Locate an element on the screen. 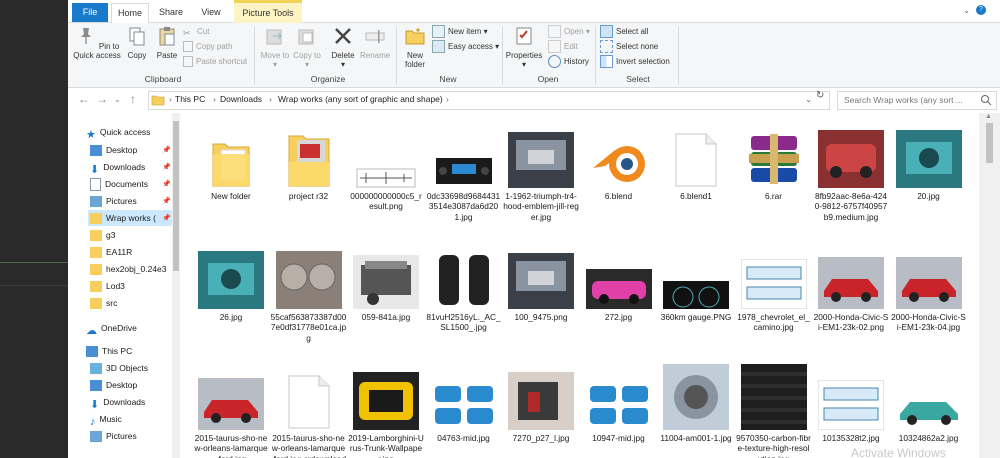 Image resolution: width=1000 pixels, height=458 pixels. file-name-label: 10324862a2.jpg is located at coordinates (928, 438).